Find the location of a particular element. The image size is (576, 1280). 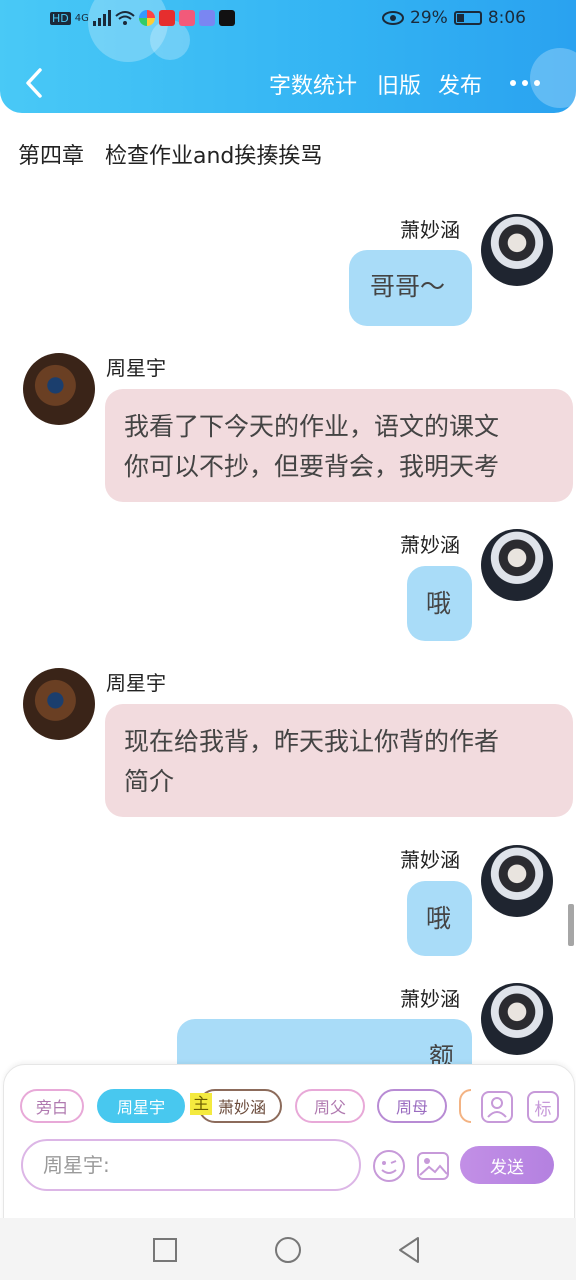

network-indicator: 4G is located at coordinates (81, 18).